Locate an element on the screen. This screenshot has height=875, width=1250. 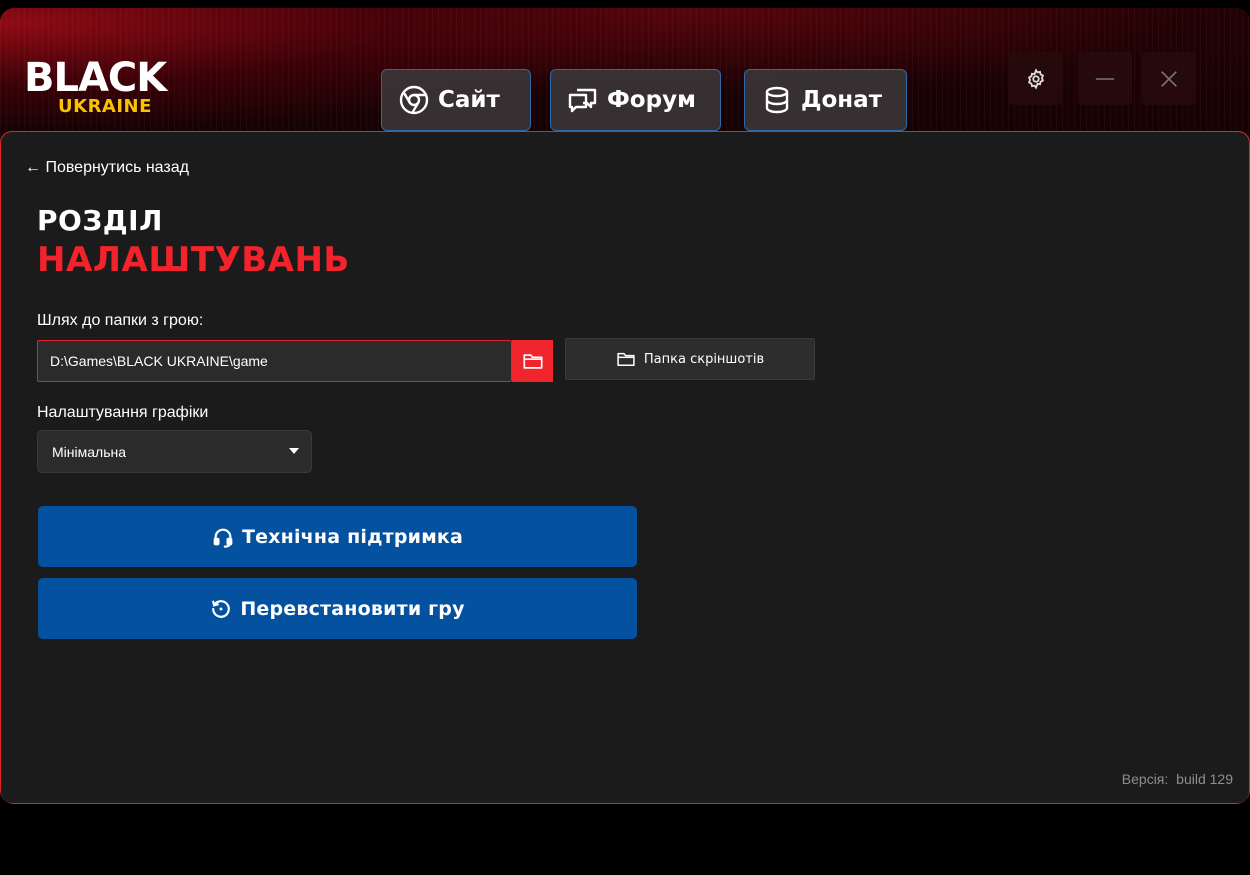
minimize-button is located at coordinates (1105, 78).